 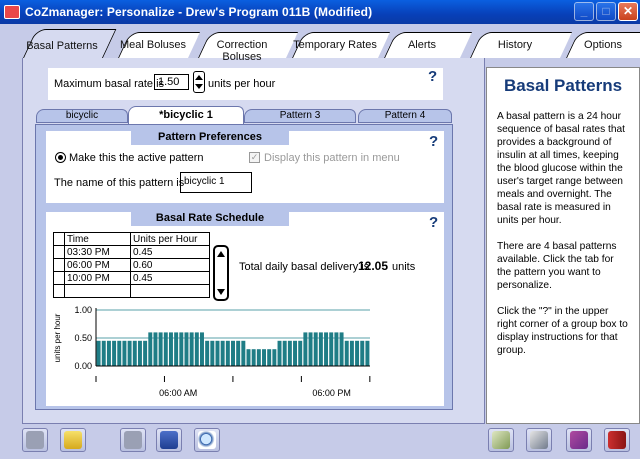 What do you see at coordinates (501, 440) in the screenshot?
I see `notes-button` at bounding box center [501, 440].